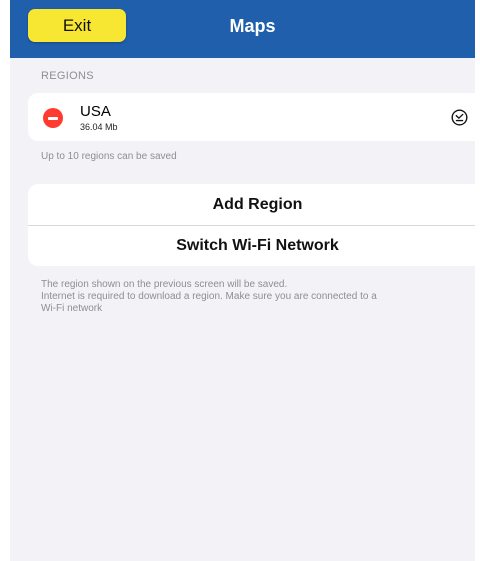 This screenshot has width=480, height=561. Describe the element at coordinates (99, 127) in the screenshot. I see `region-size: 36.04 Mb` at that location.